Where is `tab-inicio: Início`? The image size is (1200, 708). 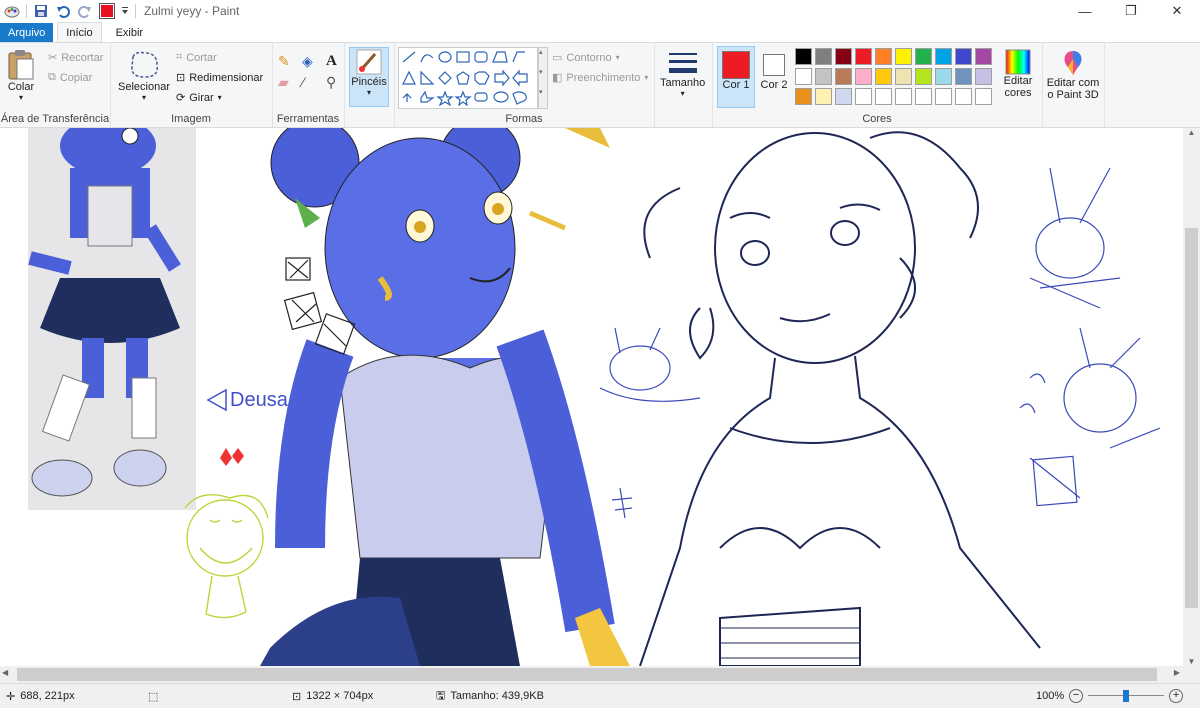 tab-inicio: Início is located at coordinates (79, 32).